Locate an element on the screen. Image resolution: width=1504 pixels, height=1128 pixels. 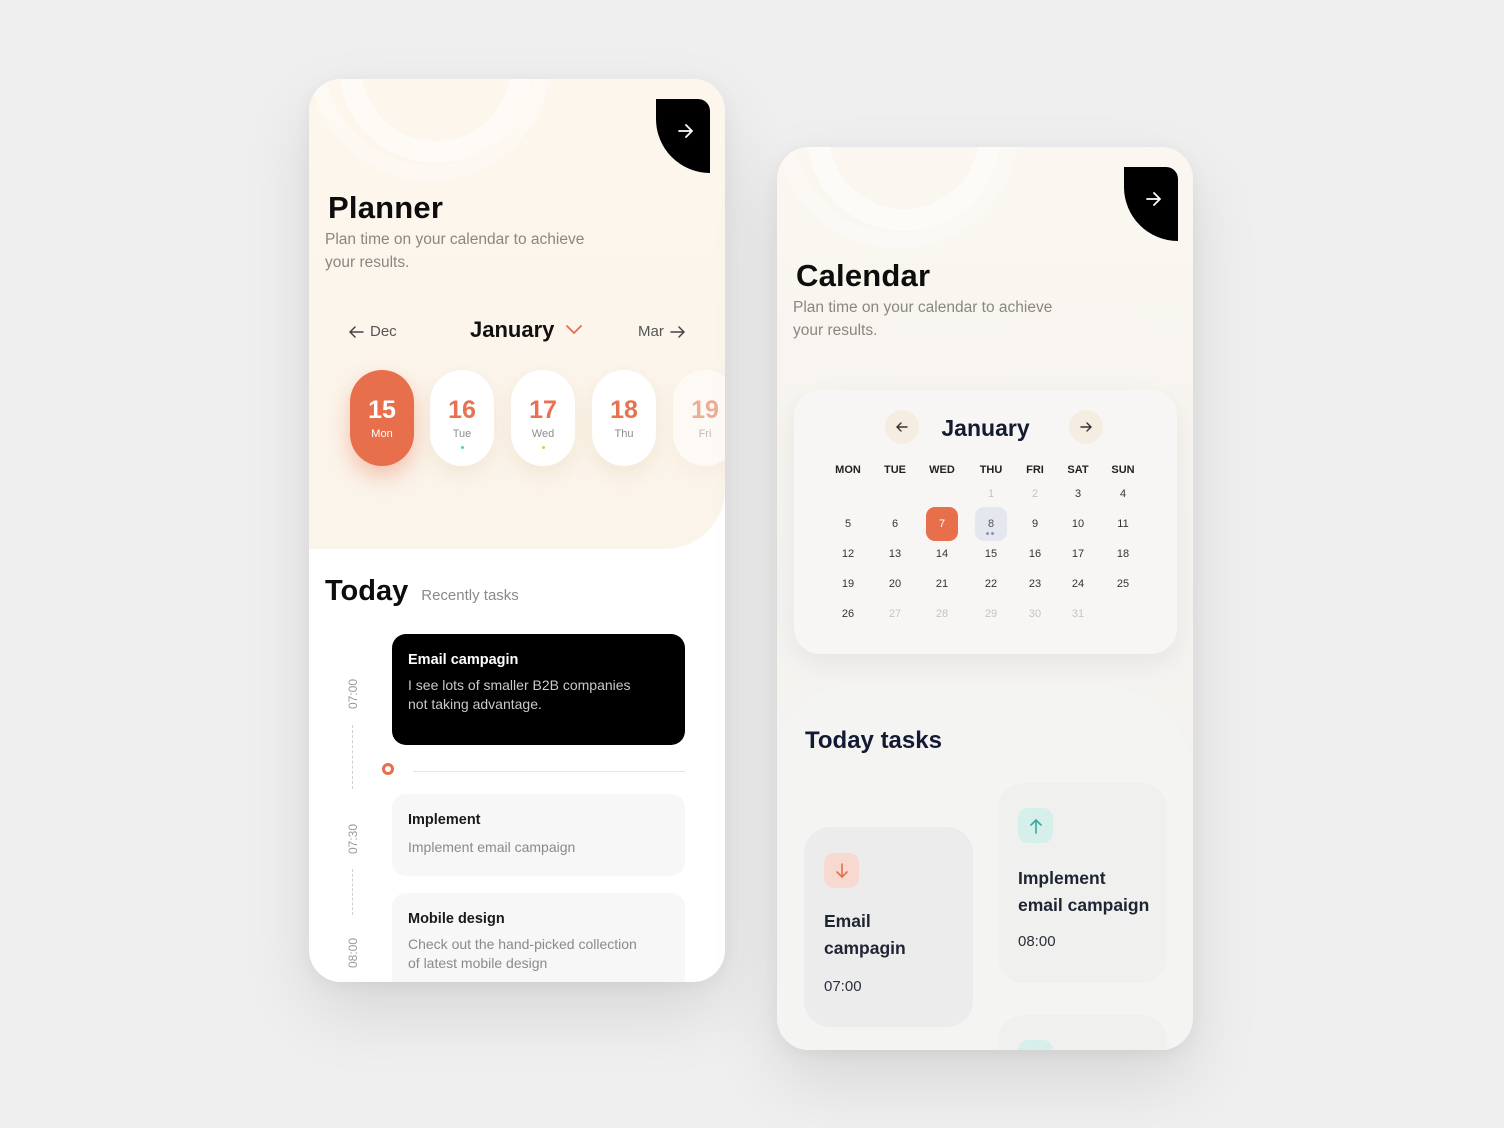
day-number: 18 is located at coordinates (624, 410).